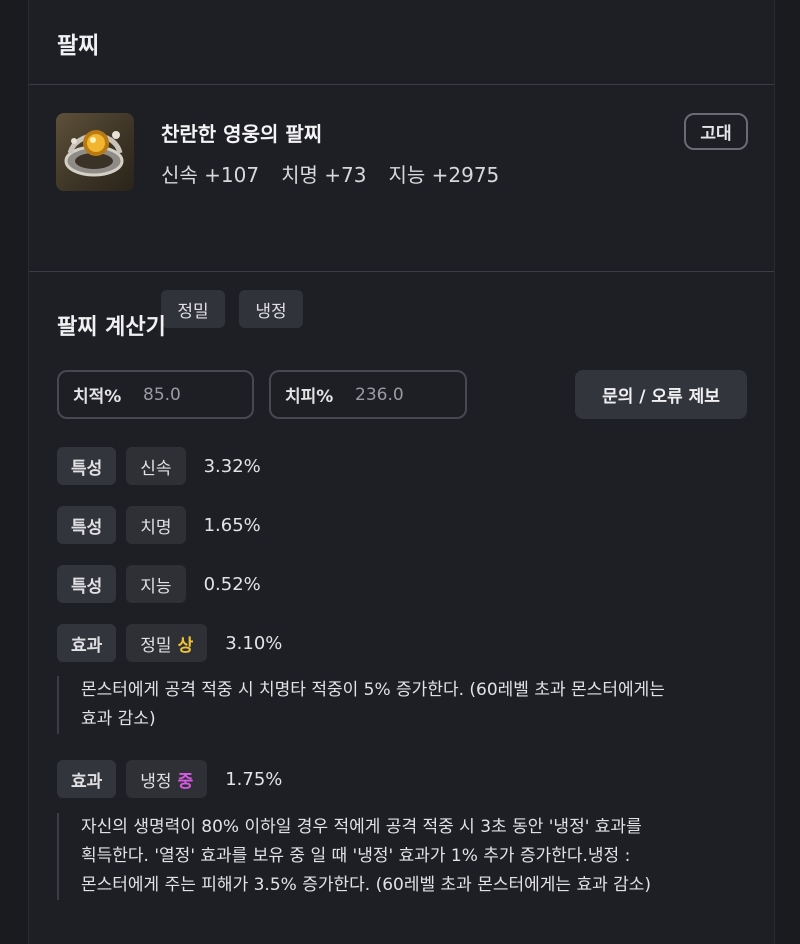 Image resolution: width=800 pixels, height=944 pixels. What do you see at coordinates (97, 397) in the screenshot?
I see `crit-rate-label: 치적%` at bounding box center [97, 397].